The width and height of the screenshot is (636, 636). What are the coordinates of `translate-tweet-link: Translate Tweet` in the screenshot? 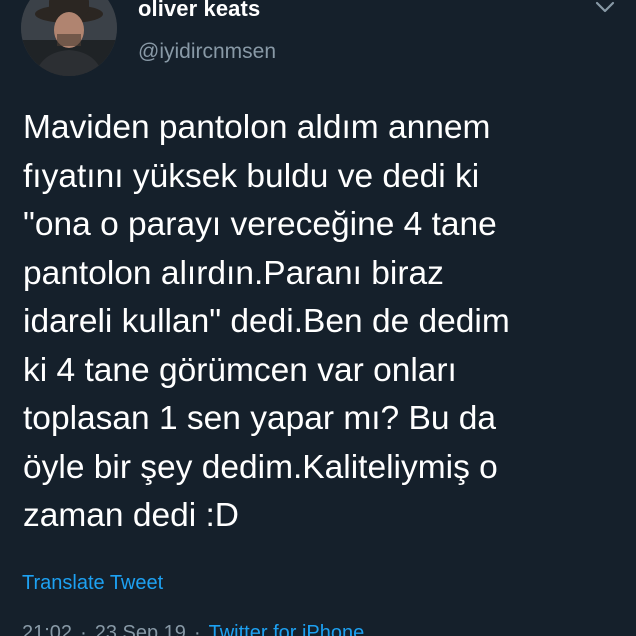 It's located at (92, 583).